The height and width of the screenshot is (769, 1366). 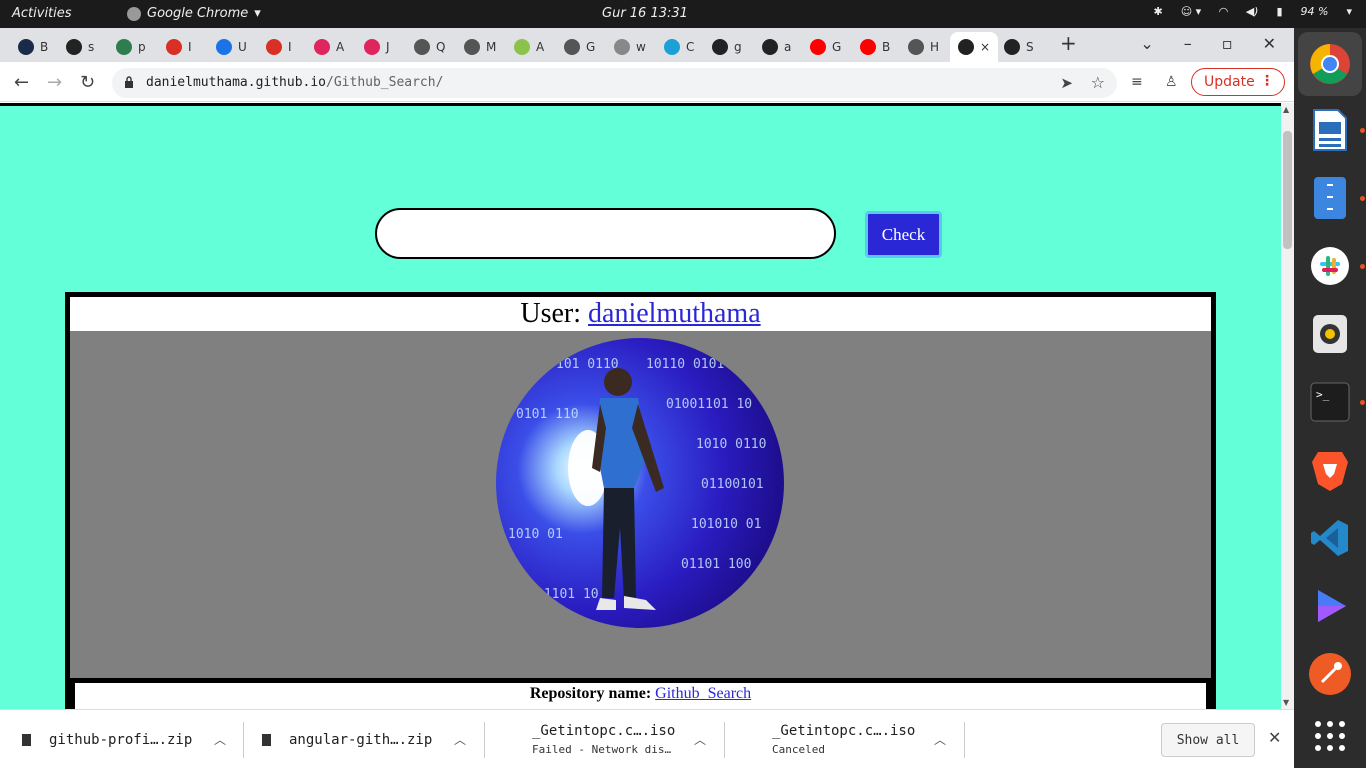 I want to click on slack-tray-icon: ✱, so click(x=1158, y=11).